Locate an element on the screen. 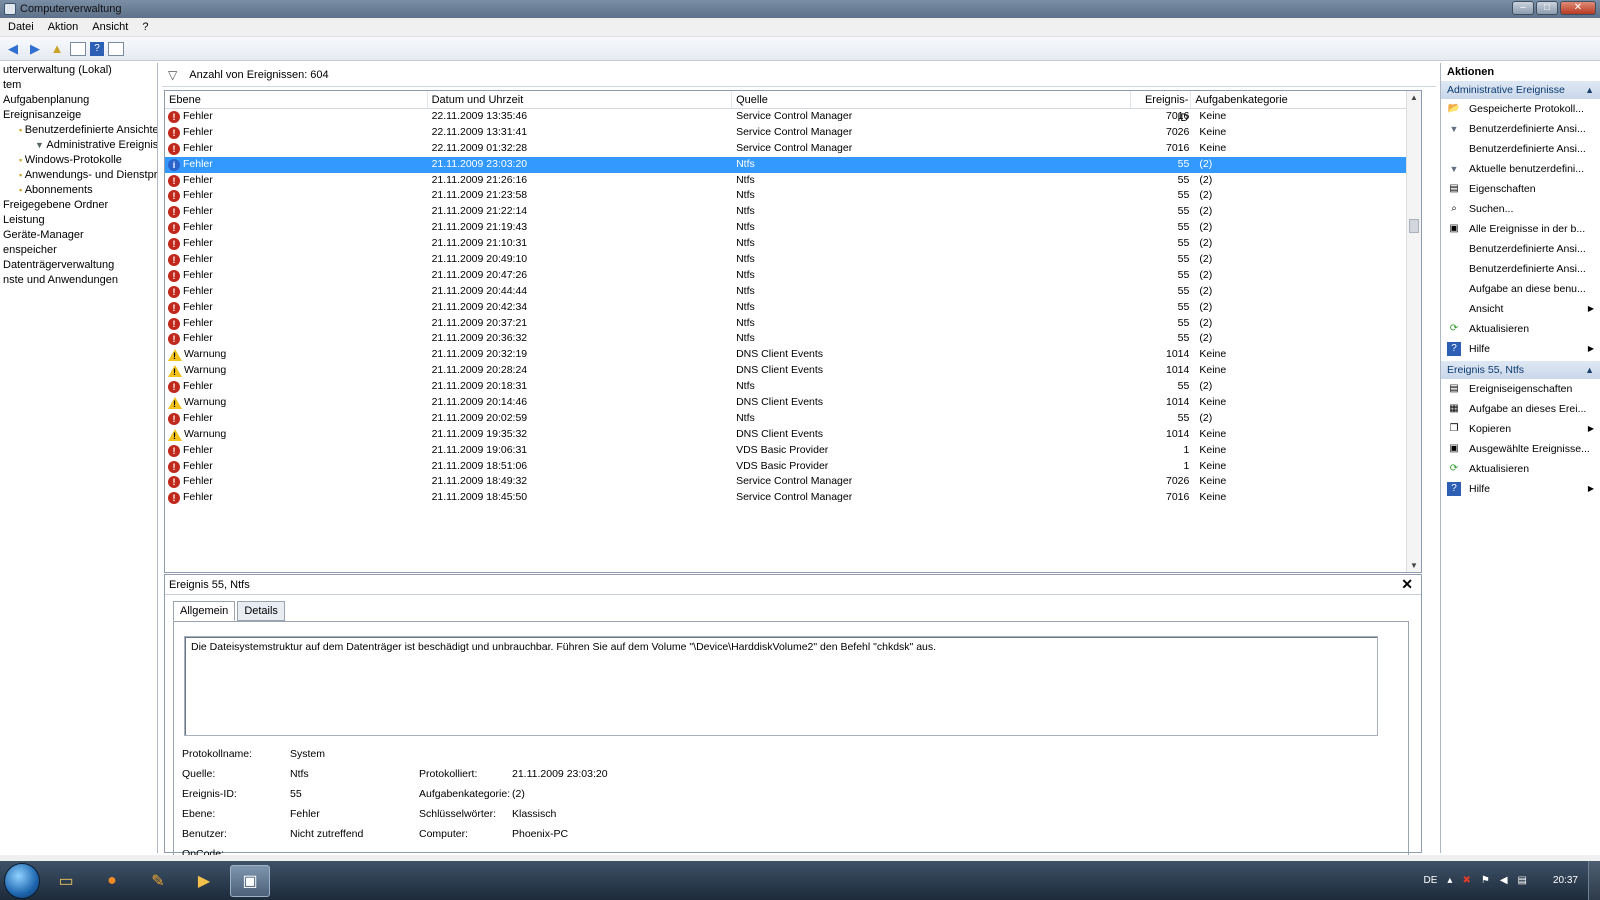 The height and width of the screenshot is (900, 1600). tree-node: ▪ Anwendungs- und Dienstprotokolle is located at coordinates (78, 175).